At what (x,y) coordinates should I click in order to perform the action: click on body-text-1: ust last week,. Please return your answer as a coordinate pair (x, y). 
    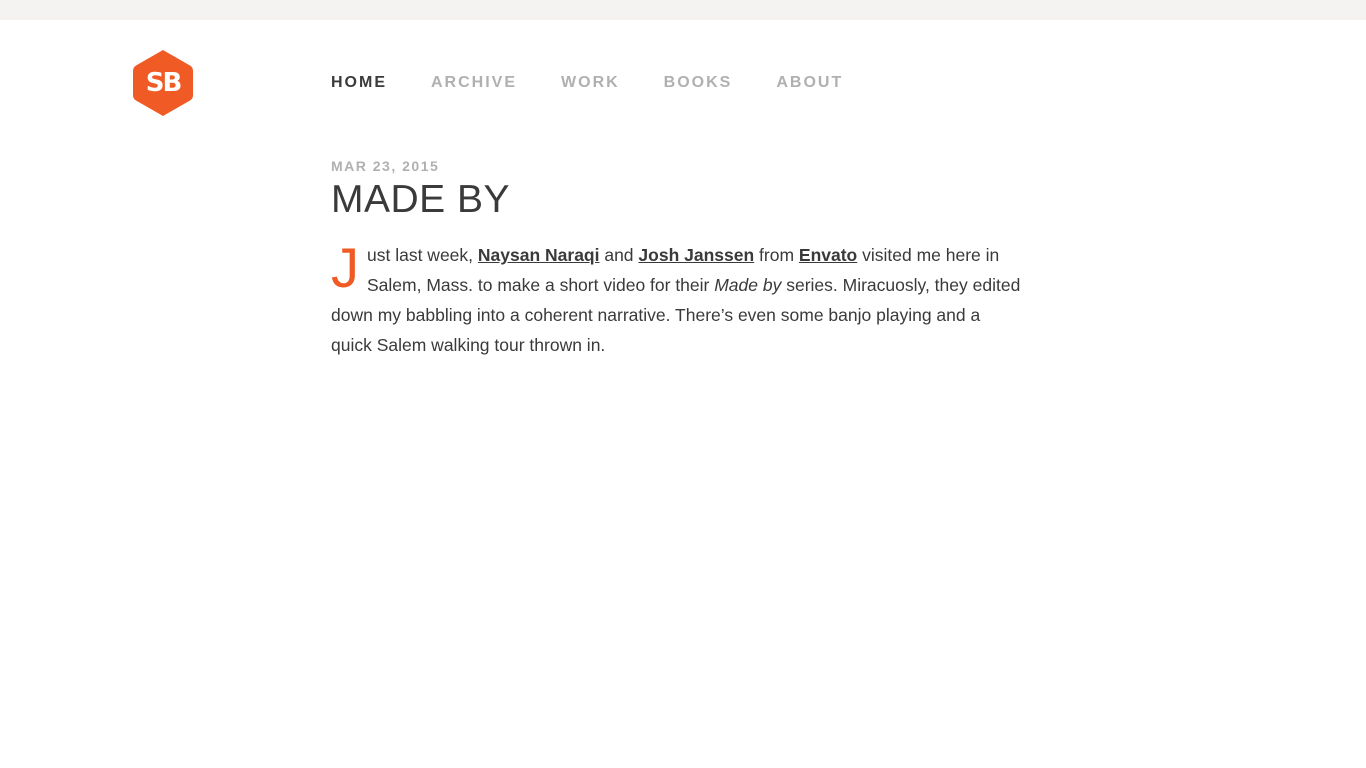
    Looking at the image, I should click on (422, 255).